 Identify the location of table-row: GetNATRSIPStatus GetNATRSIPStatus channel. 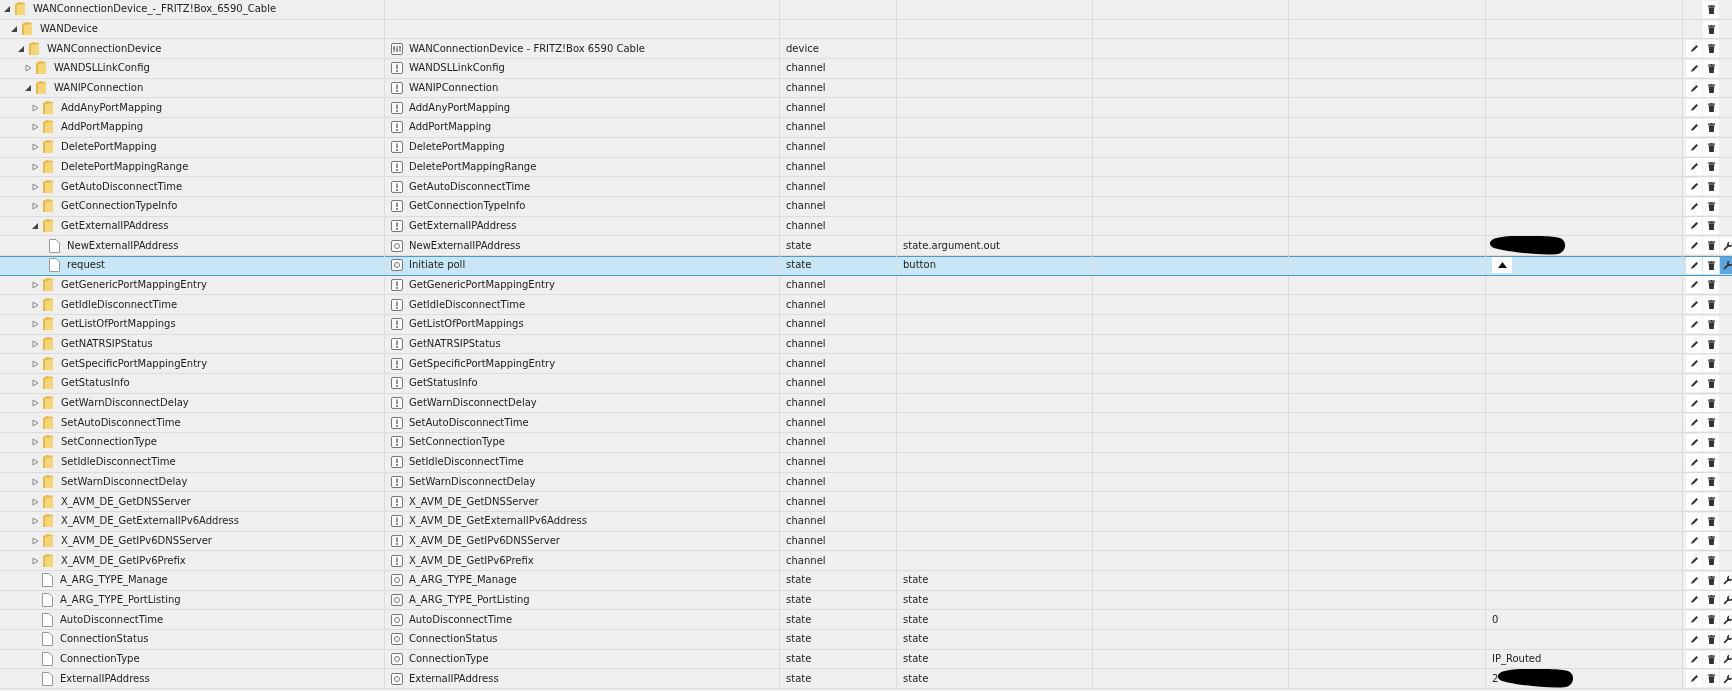
(866, 344).